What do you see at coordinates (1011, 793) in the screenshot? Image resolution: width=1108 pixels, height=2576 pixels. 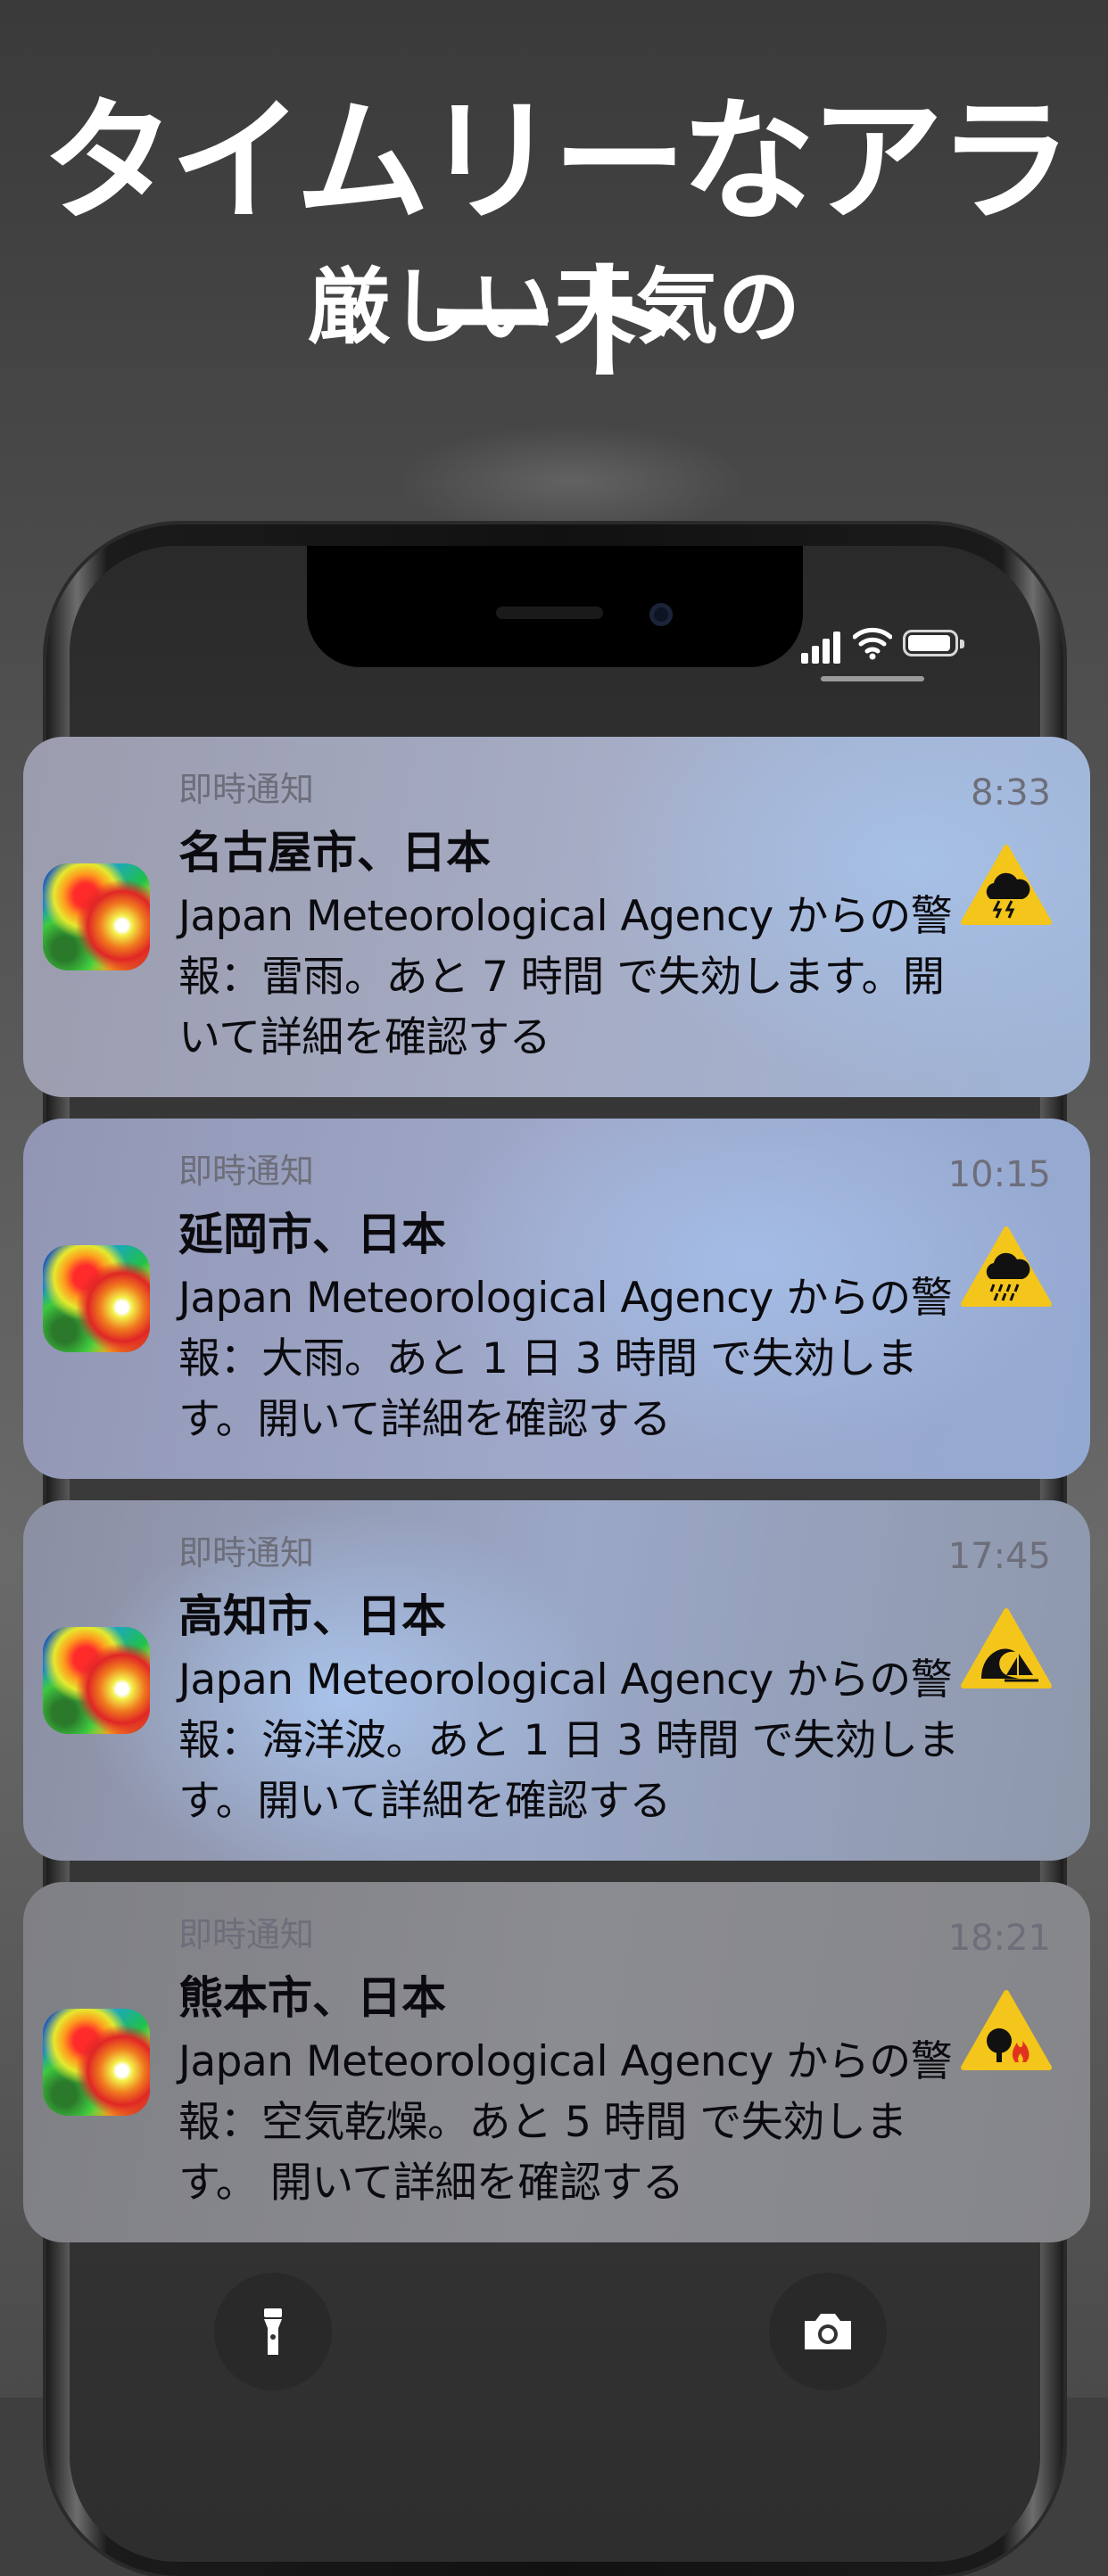 I see `notification-time: 8:33` at bounding box center [1011, 793].